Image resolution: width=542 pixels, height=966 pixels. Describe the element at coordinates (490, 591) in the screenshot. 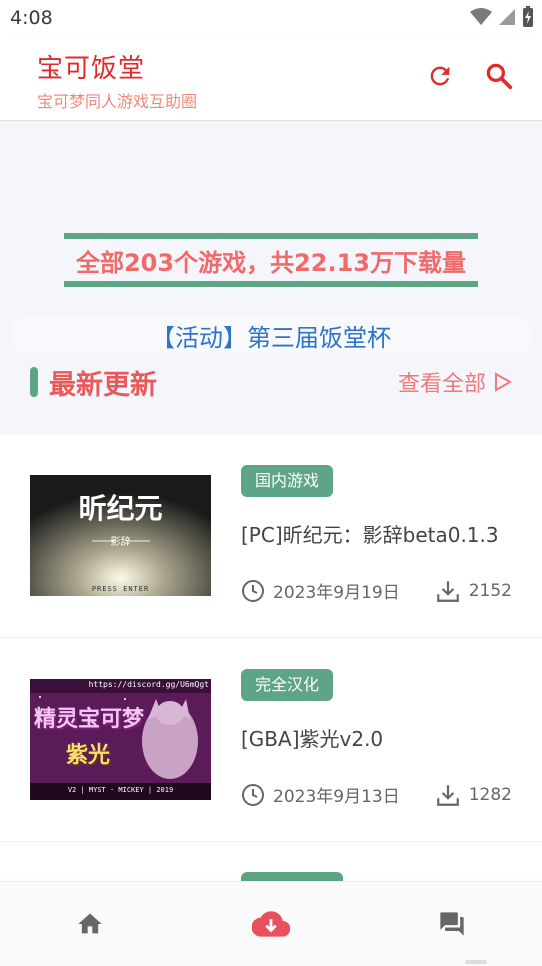

I see `game-downloads-count: 2152` at that location.